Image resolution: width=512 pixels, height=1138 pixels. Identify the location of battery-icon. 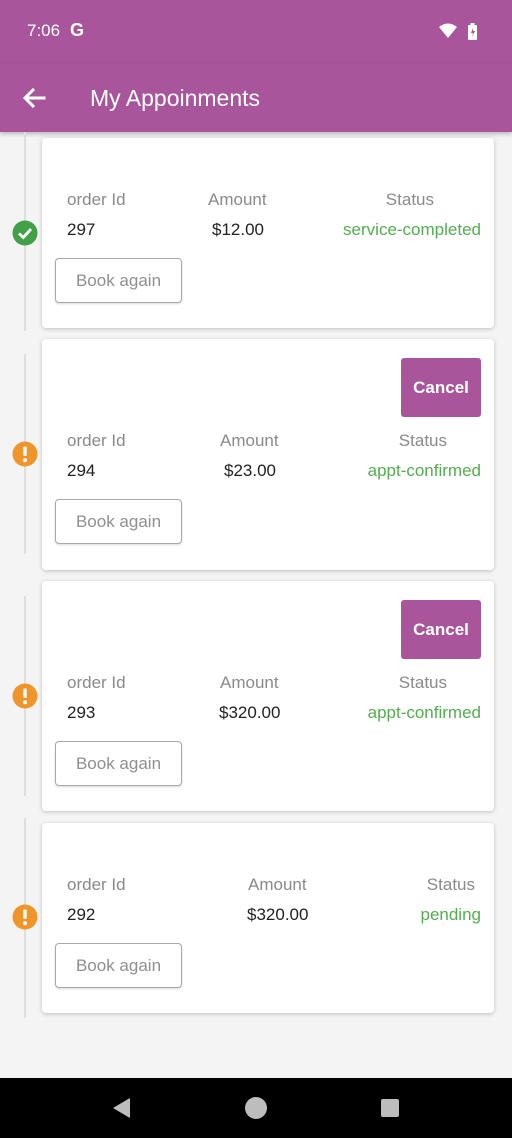
(472, 31).